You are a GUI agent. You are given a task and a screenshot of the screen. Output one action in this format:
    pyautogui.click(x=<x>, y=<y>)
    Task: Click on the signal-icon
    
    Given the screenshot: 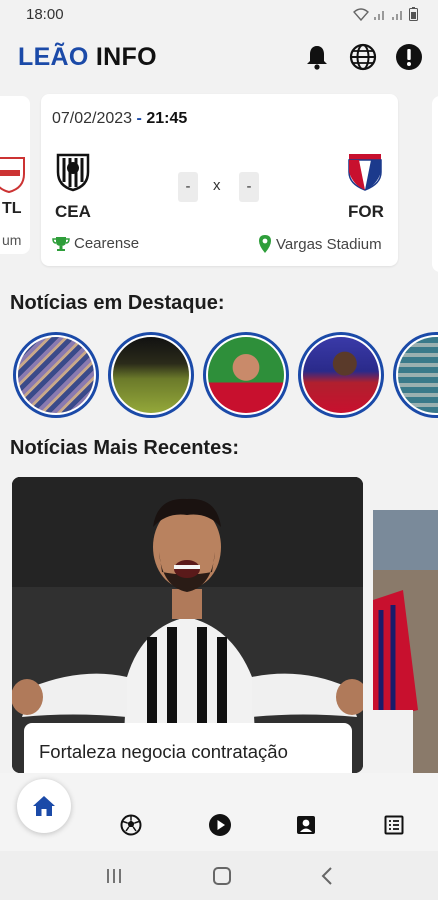 What is the action you would take?
    pyautogui.click(x=379, y=15)
    